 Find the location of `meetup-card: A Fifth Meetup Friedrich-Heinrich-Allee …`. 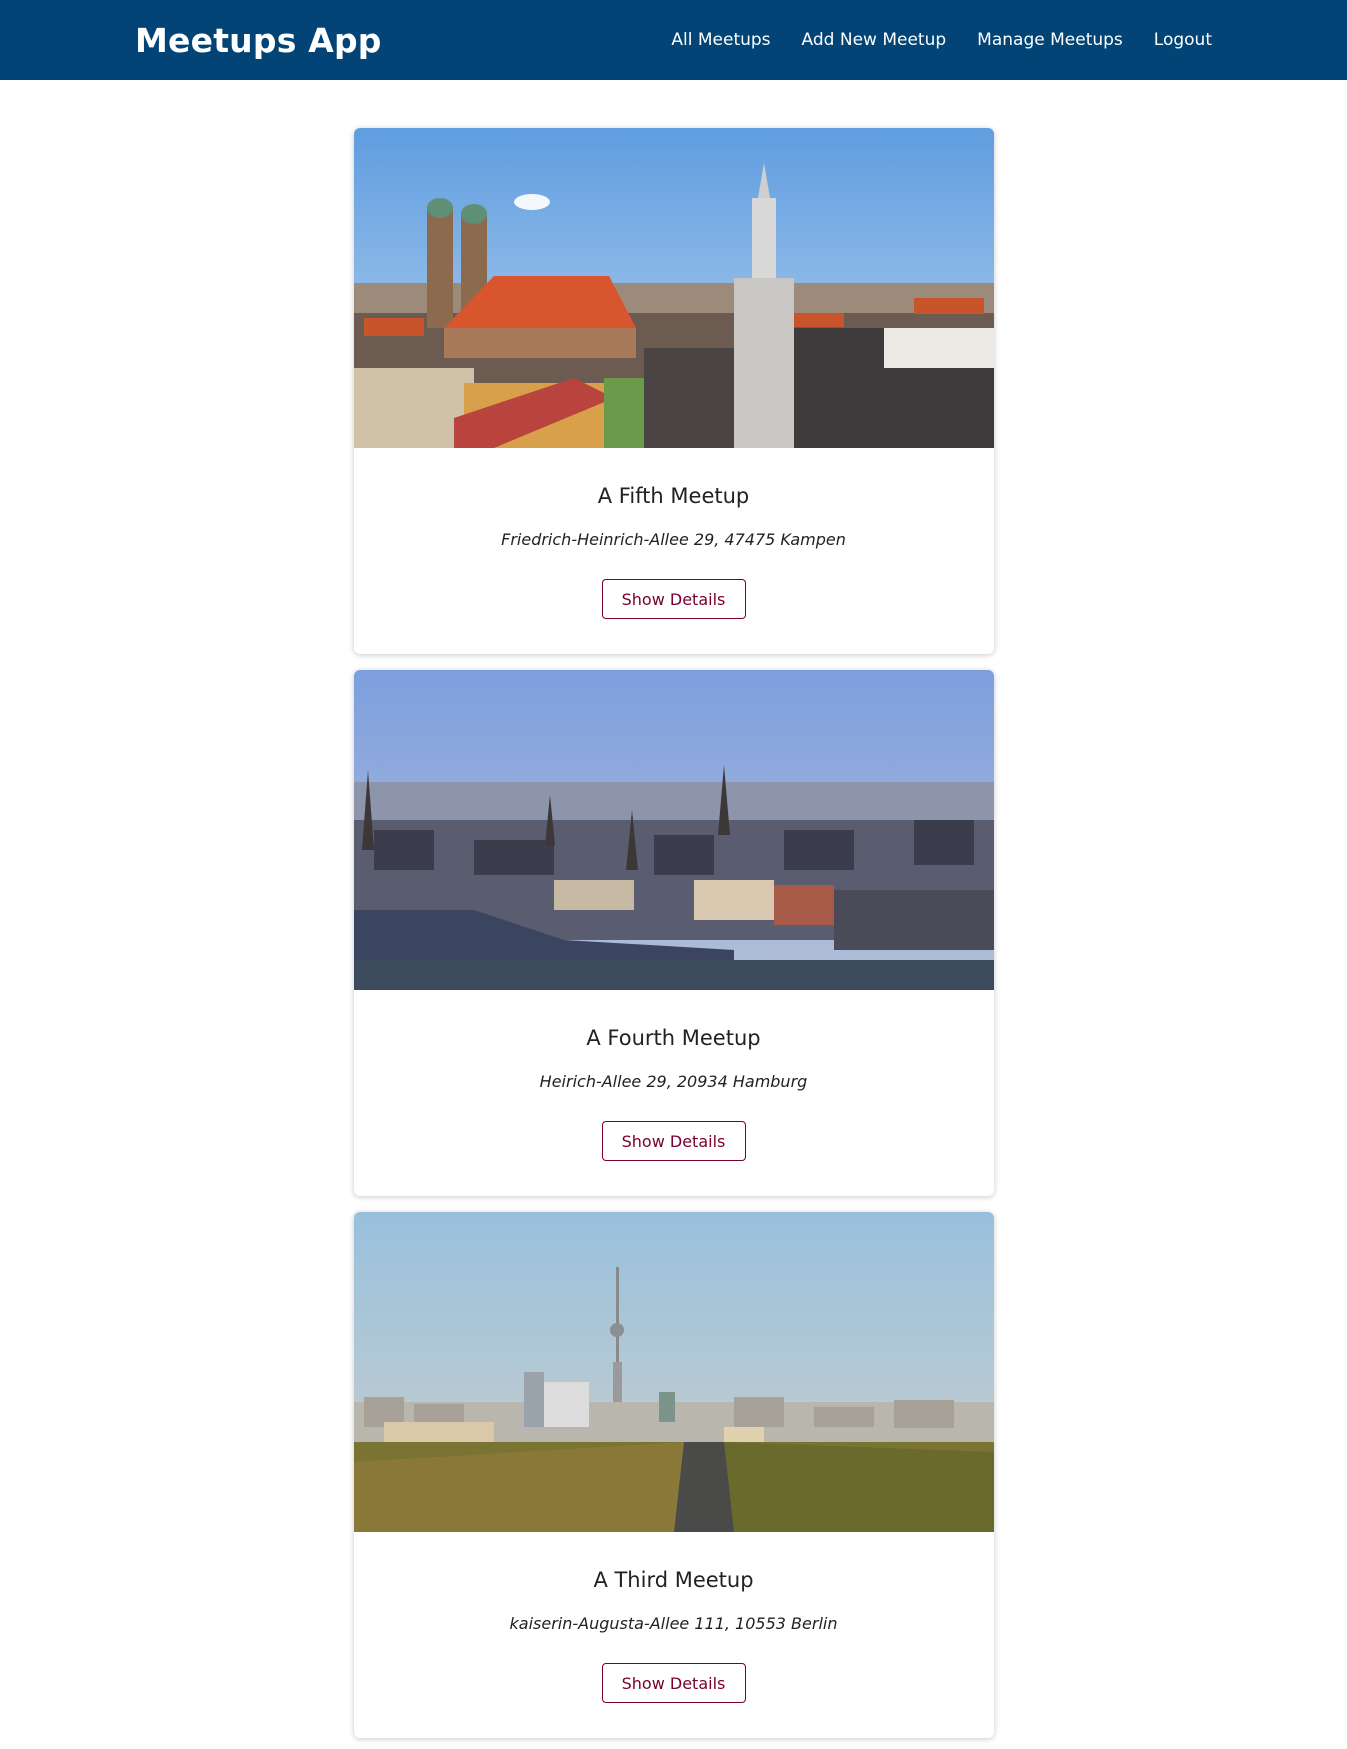

meetup-card: A Fifth Meetup Friedrich-Heinrich-Allee … is located at coordinates (673, 391).